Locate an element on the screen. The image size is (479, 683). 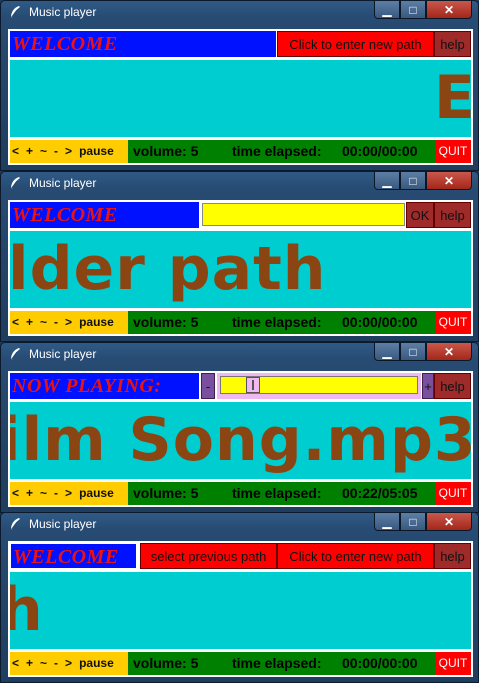
progress-slider is located at coordinates (319, 386).